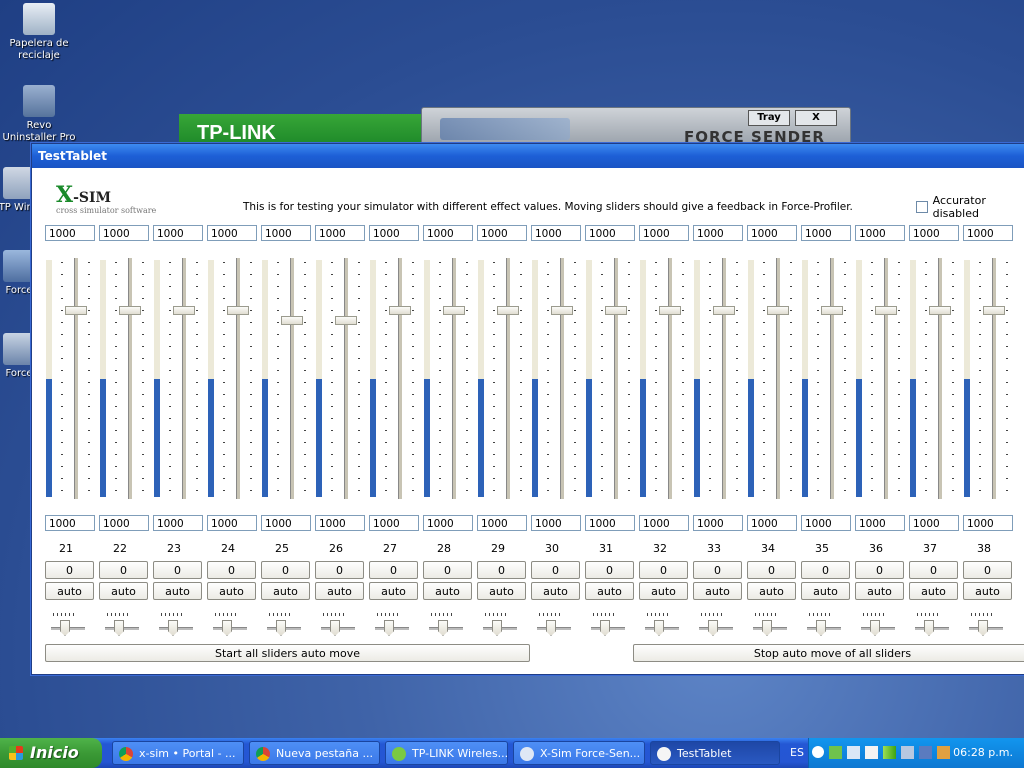  Describe the element at coordinates (287, 653) in the screenshot. I see `start-all-sliders-button: Start all sliders auto move` at that location.